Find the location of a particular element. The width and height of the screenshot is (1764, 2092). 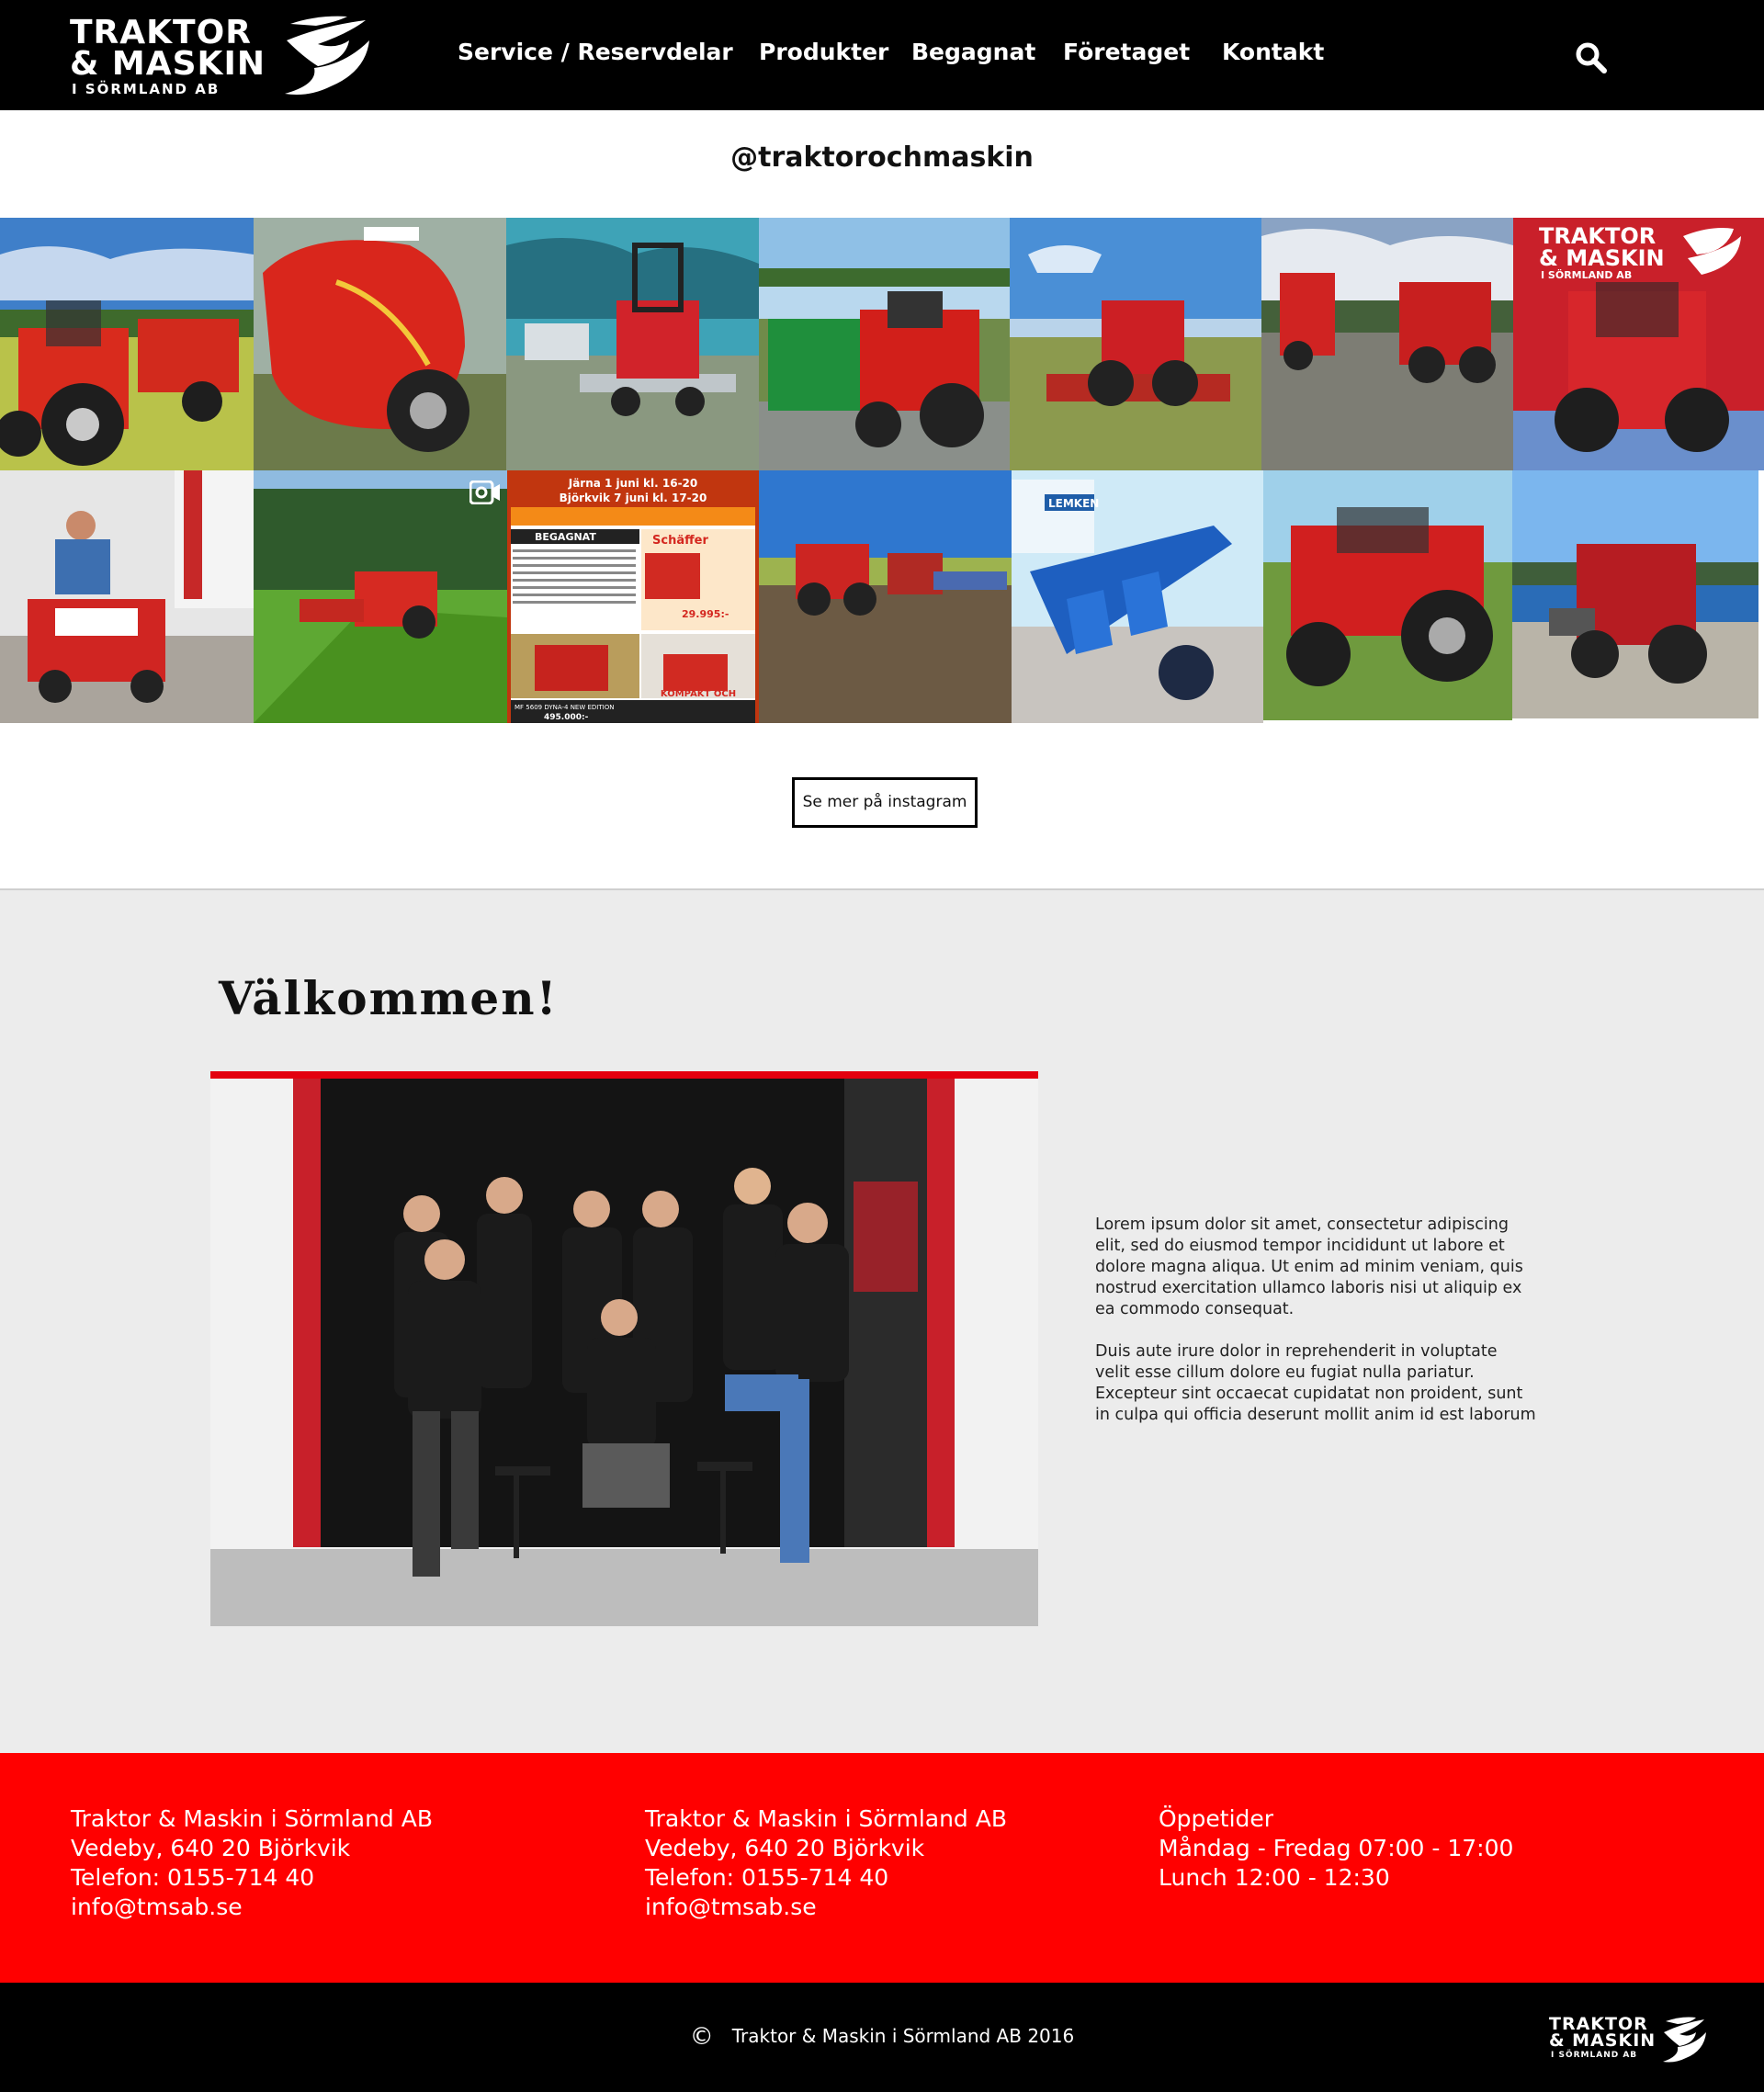

copyright-icon: © is located at coordinates (702, 2037).